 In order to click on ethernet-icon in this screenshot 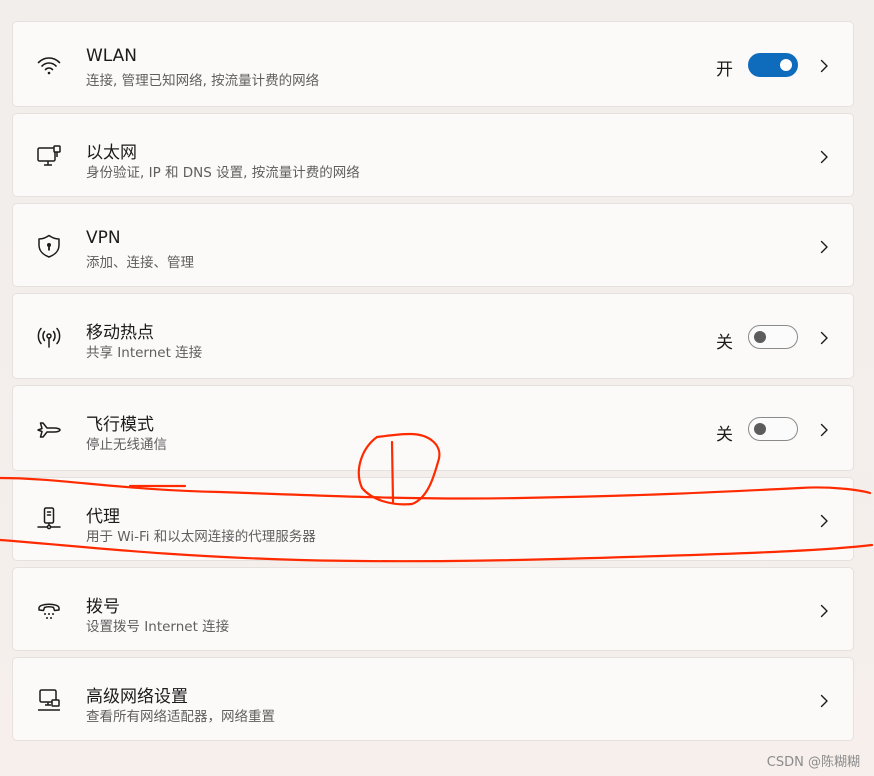, I will do `click(49, 156)`.